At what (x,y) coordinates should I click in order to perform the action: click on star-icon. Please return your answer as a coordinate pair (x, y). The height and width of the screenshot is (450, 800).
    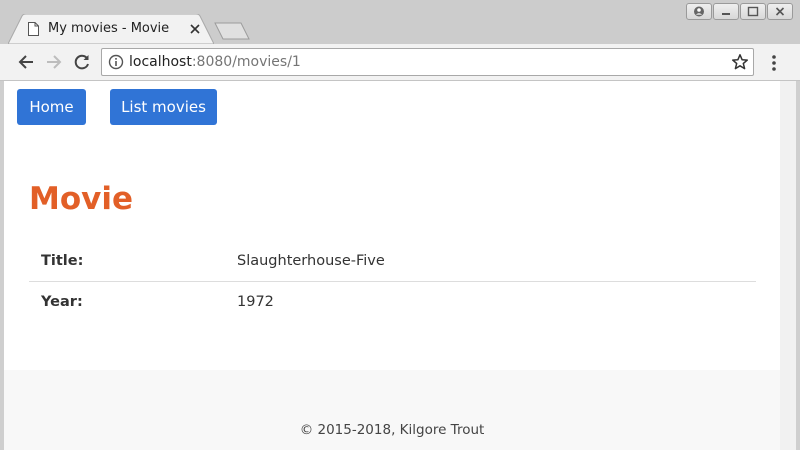
    Looking at the image, I should click on (740, 62).